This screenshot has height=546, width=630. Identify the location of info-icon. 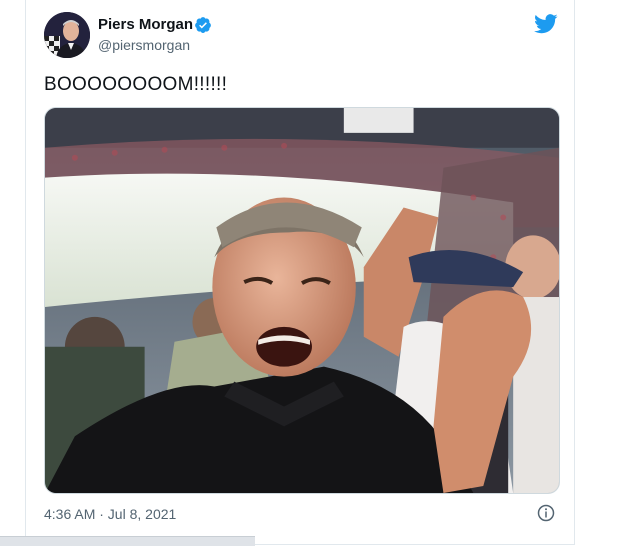
(546, 513).